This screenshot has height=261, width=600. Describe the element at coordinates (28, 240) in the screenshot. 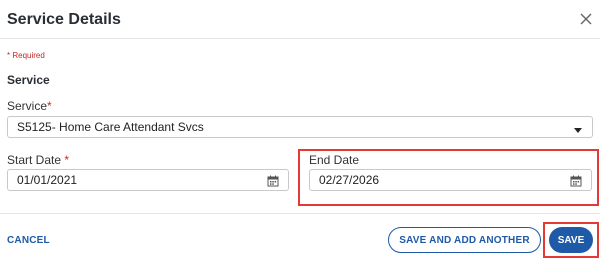

I see `cancel-button: CANCEL` at that location.